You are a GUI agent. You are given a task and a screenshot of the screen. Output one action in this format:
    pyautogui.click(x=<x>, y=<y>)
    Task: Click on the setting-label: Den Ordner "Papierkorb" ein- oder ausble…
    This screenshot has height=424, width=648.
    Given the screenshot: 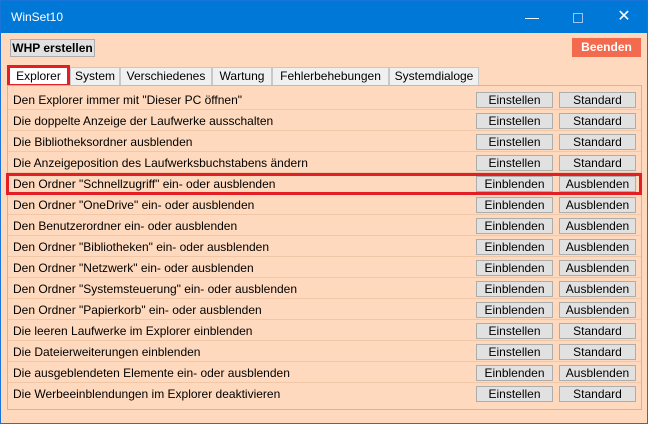 What is the action you would take?
    pyautogui.click(x=137, y=310)
    